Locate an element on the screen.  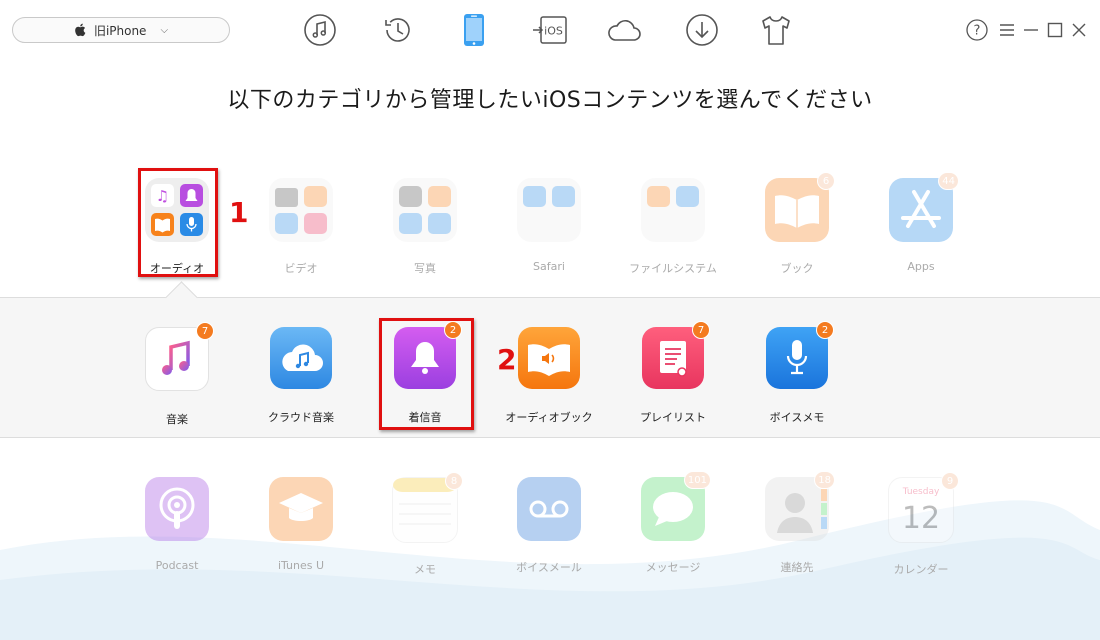
highlight-box-audio is located at coordinates (178, 222).